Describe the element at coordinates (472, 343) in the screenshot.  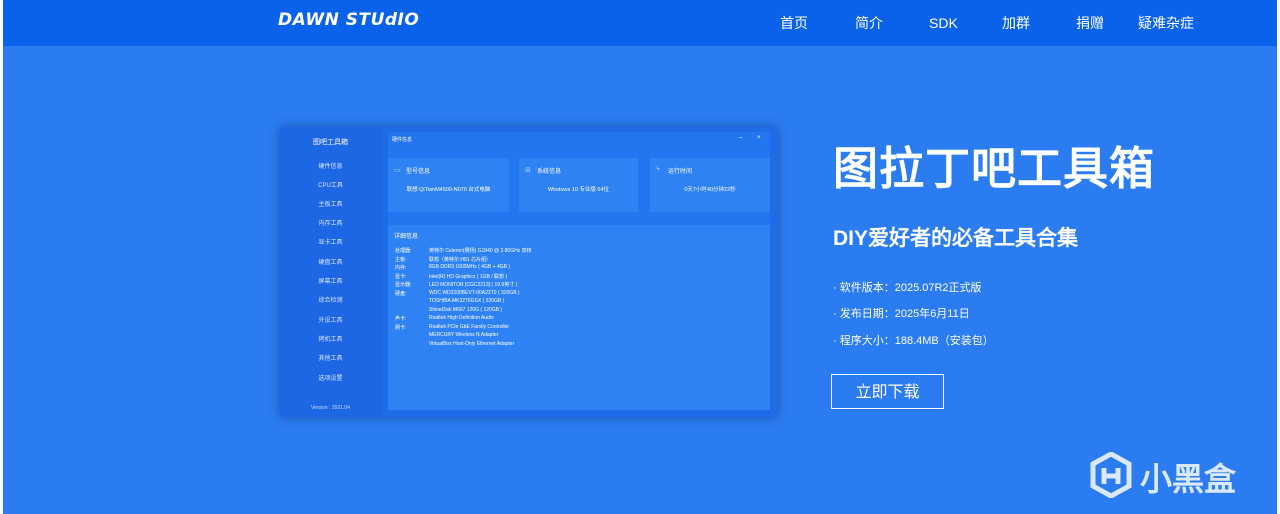
I see `detail-value: VirtualBox Host-Only Ethernet Adapter` at that location.